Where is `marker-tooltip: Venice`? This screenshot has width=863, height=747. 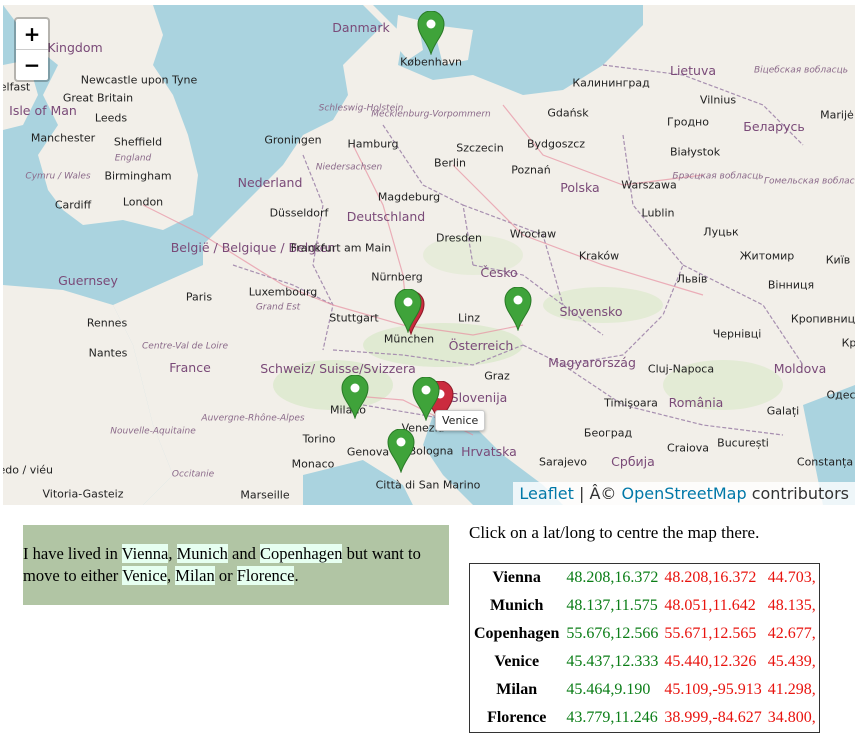 marker-tooltip: Venice is located at coordinates (460, 420).